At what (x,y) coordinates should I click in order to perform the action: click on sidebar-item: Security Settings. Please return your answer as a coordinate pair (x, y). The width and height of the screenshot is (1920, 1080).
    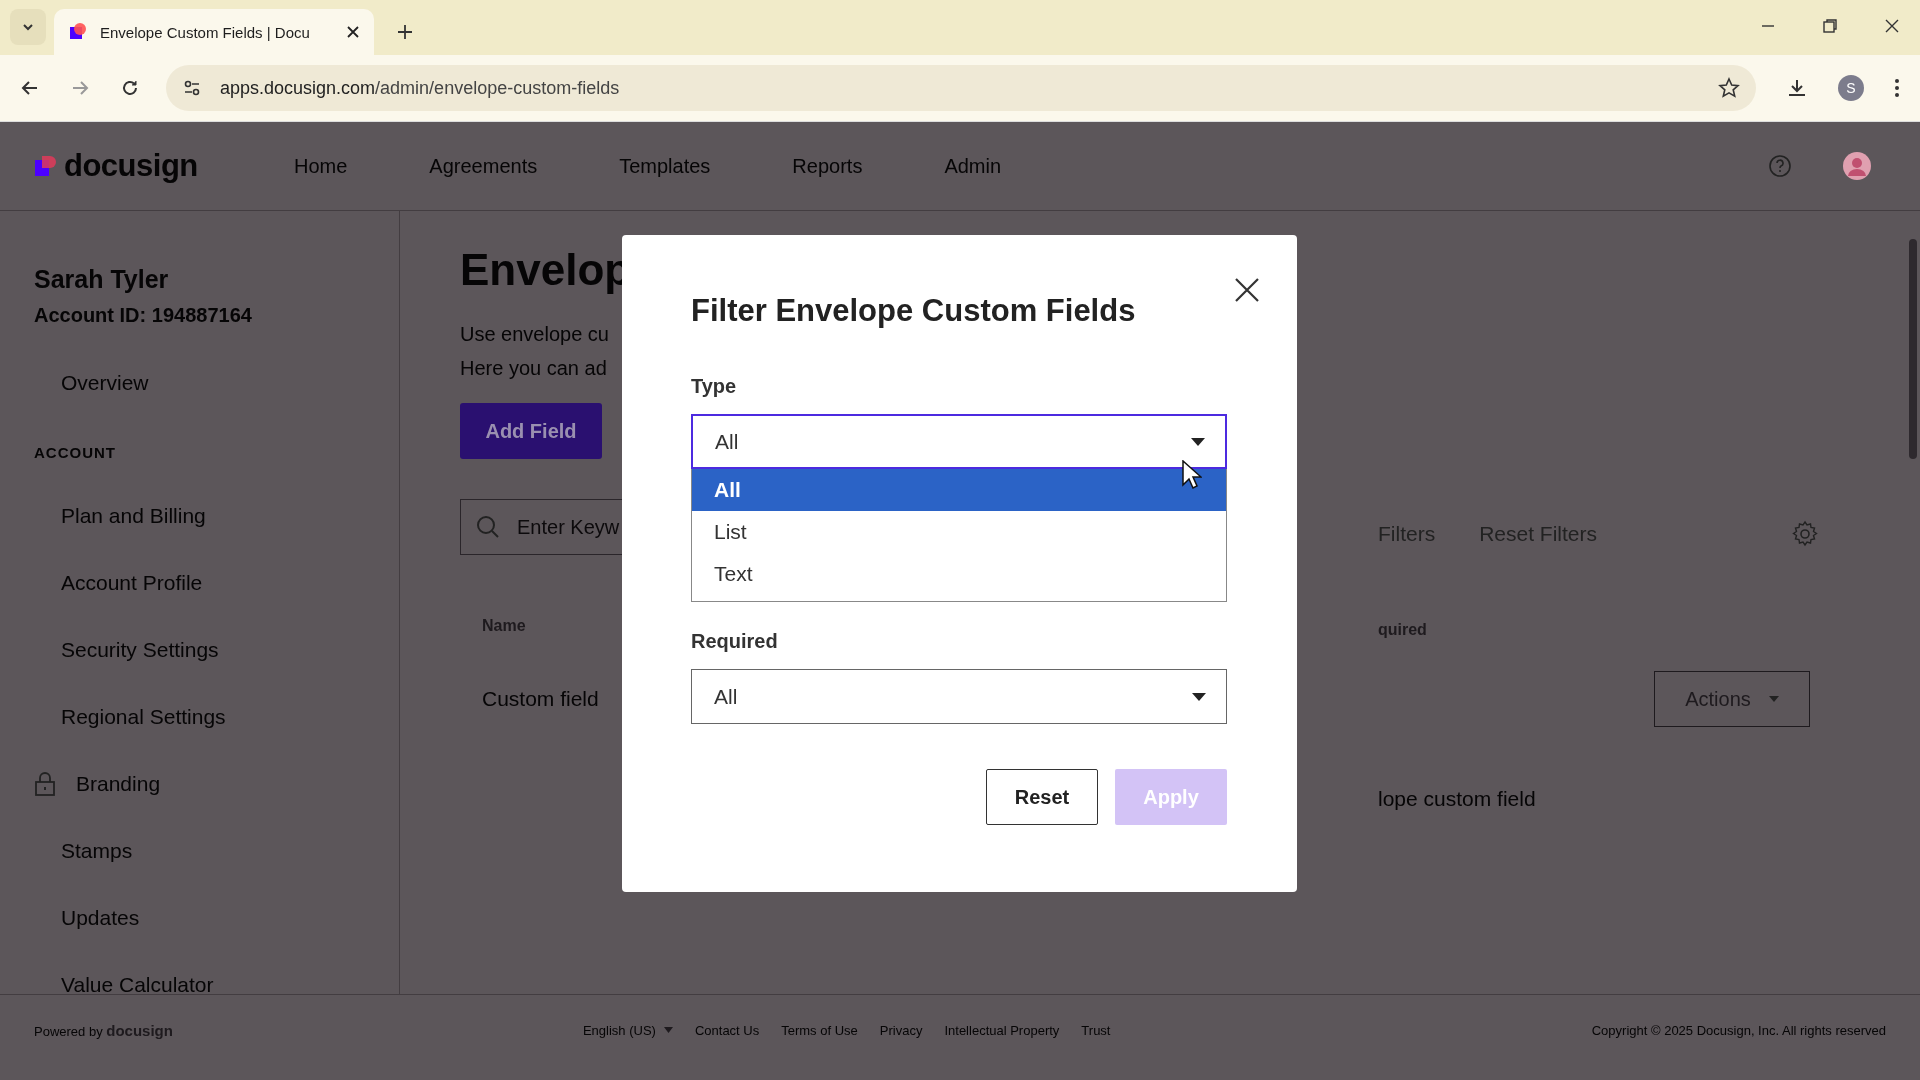
    Looking at the image, I should click on (140, 649).